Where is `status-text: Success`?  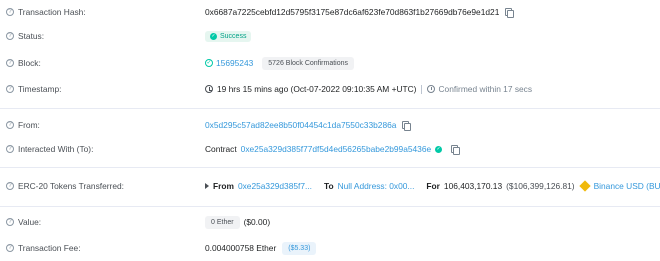 status-text: Success is located at coordinates (233, 36).